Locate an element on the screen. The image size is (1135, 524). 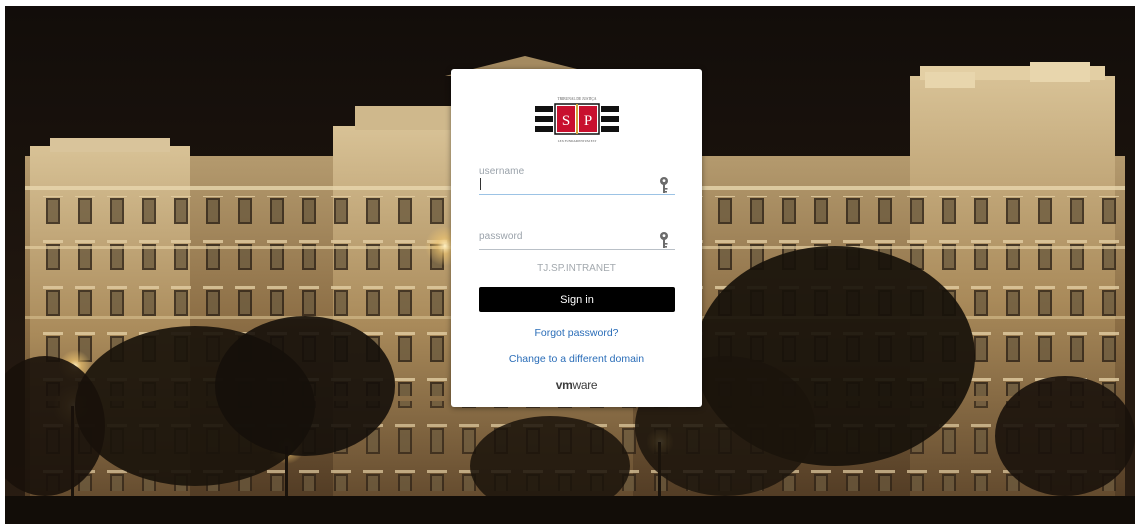
vmware-logo-bold: vm is located at coordinates (564, 385).